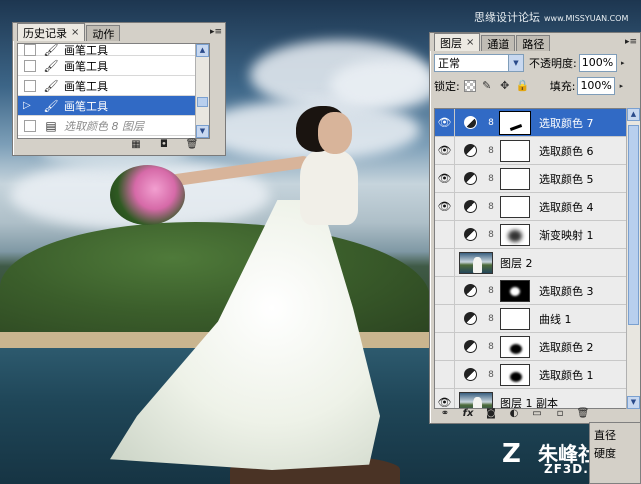  What do you see at coordinates (537, 414) in the screenshot?
I see `new-group-folder-icon: ▭` at bounding box center [537, 414].